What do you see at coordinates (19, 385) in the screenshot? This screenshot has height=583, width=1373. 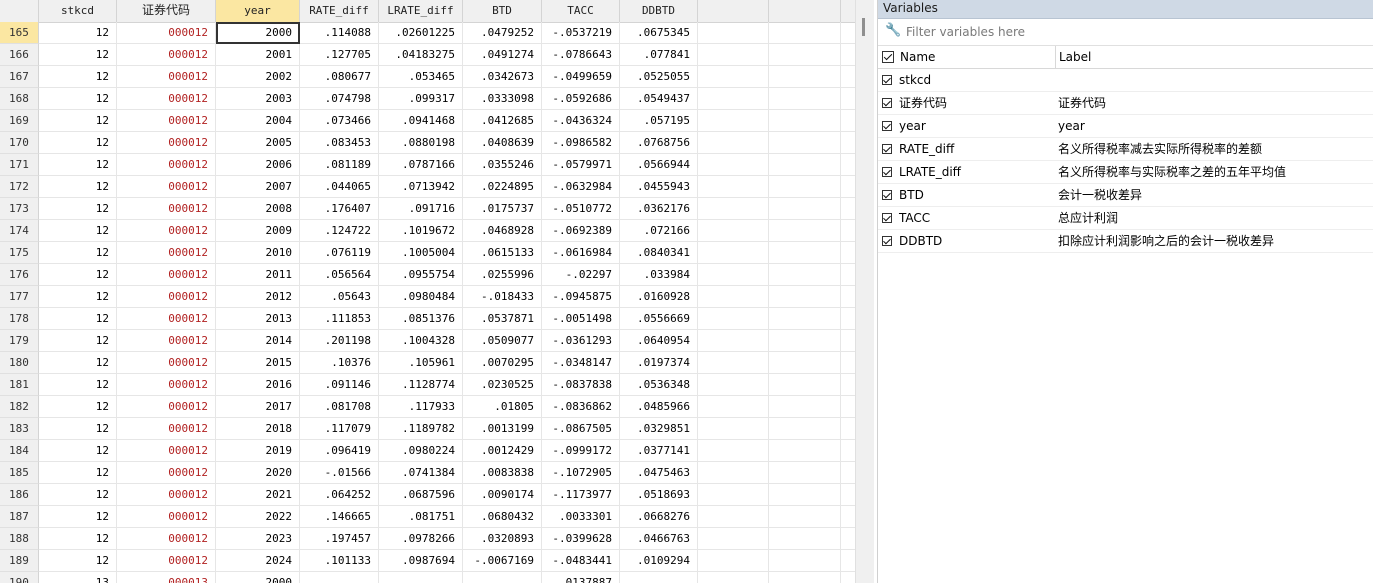 I see `row-number: 181` at bounding box center [19, 385].